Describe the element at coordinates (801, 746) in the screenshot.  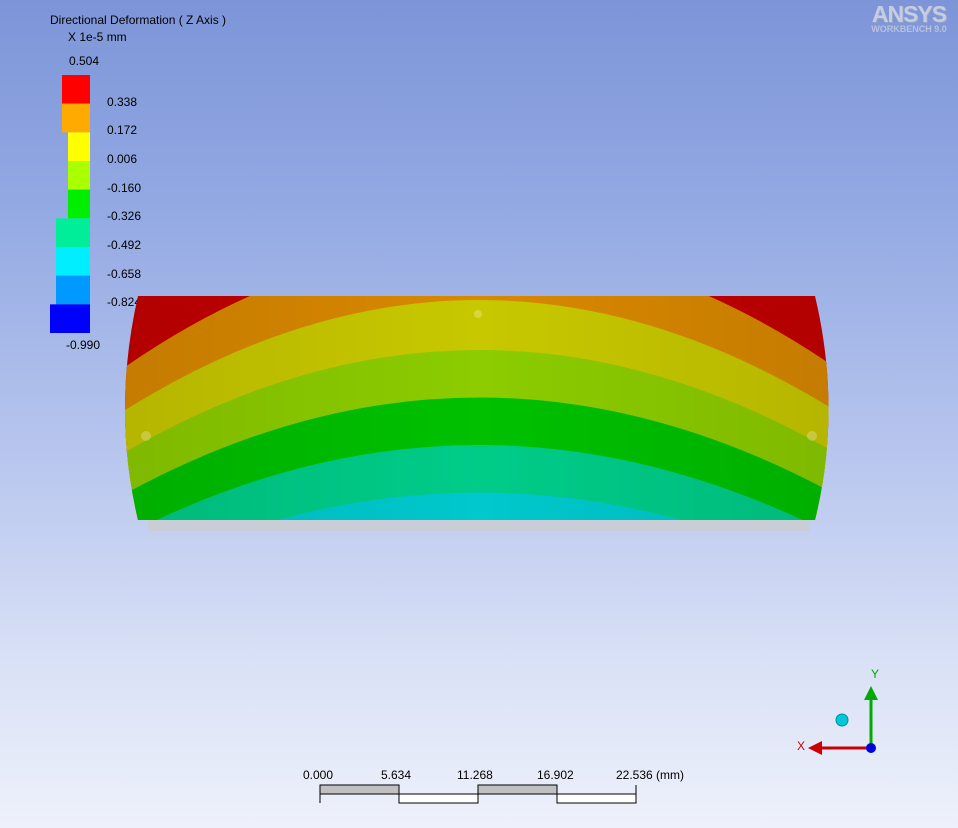
I see `x-axis-label: X` at that location.